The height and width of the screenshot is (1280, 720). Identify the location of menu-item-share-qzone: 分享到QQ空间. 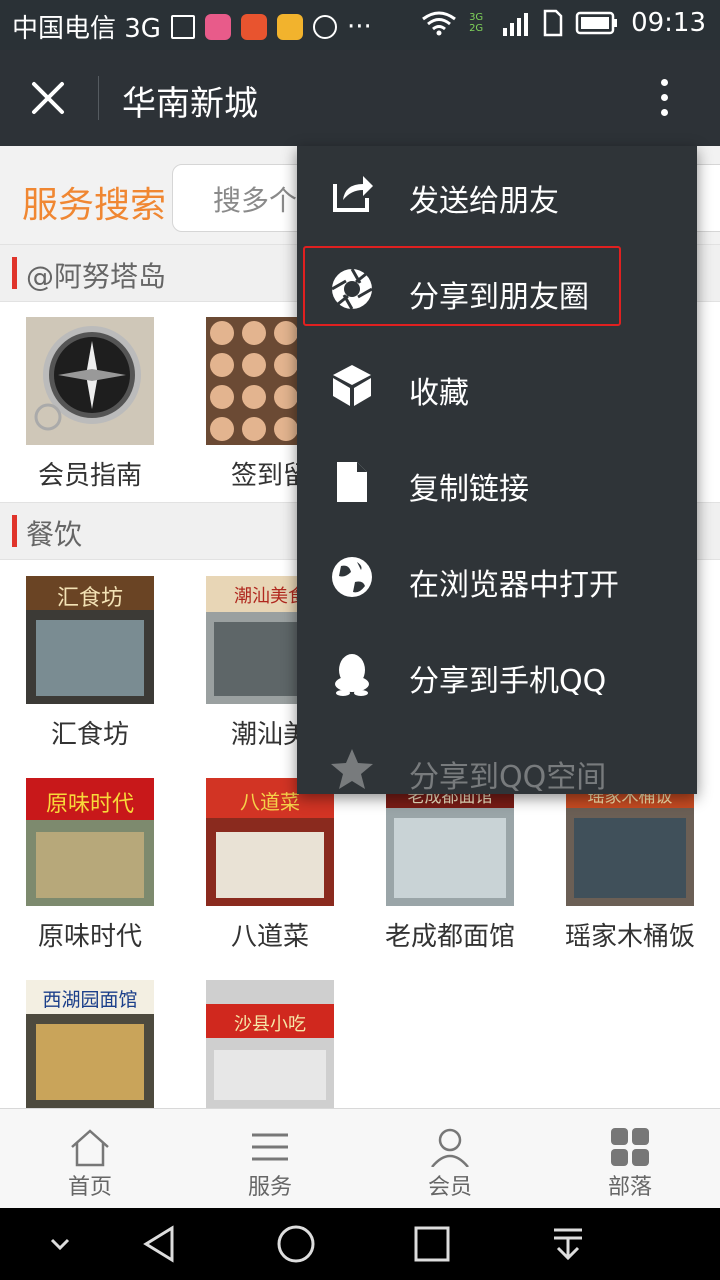
(497, 758).